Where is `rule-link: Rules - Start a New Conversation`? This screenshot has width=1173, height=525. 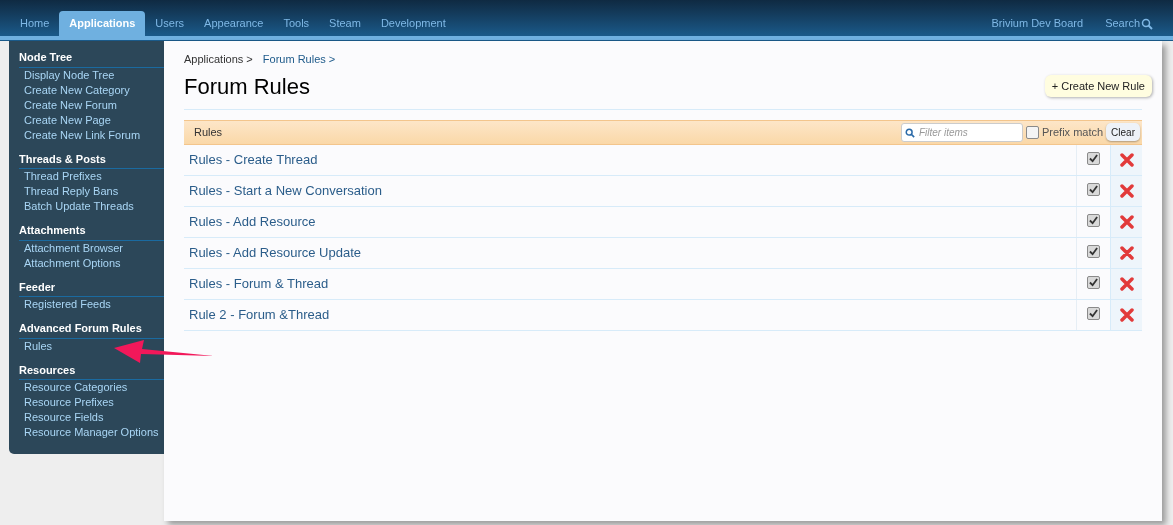 rule-link: Rules - Start a New Conversation is located at coordinates (630, 190).